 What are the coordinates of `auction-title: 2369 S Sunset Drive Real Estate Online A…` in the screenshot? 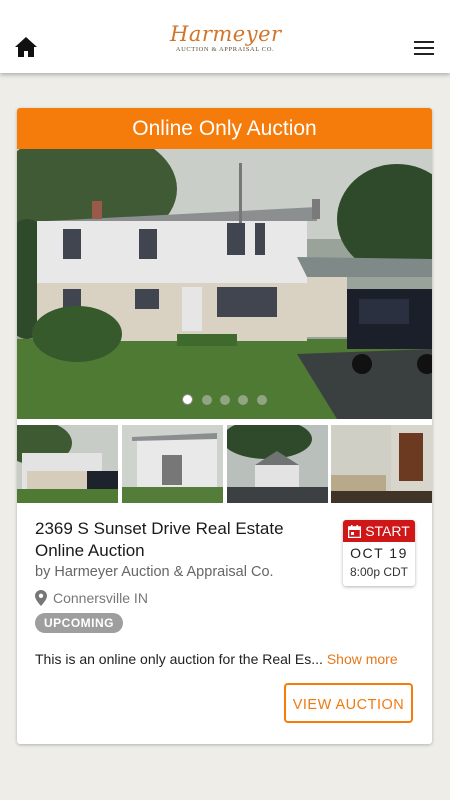 It's located at (185, 540).